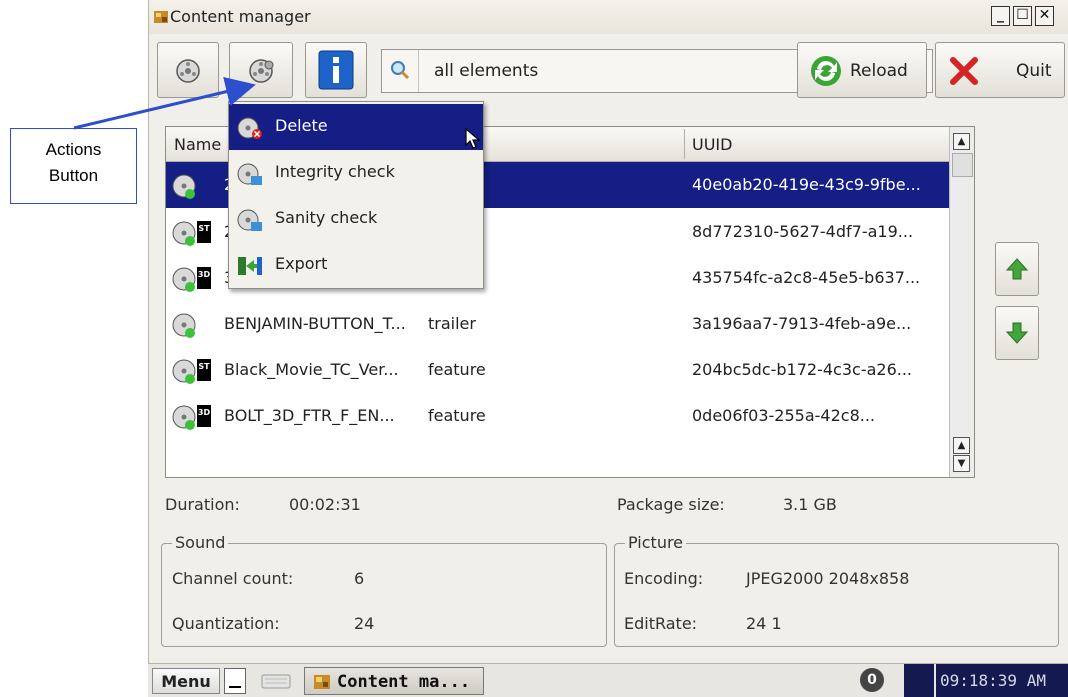 This screenshot has height=697, width=1068. I want to click on quantization-label: Quantization:, so click(226, 623).